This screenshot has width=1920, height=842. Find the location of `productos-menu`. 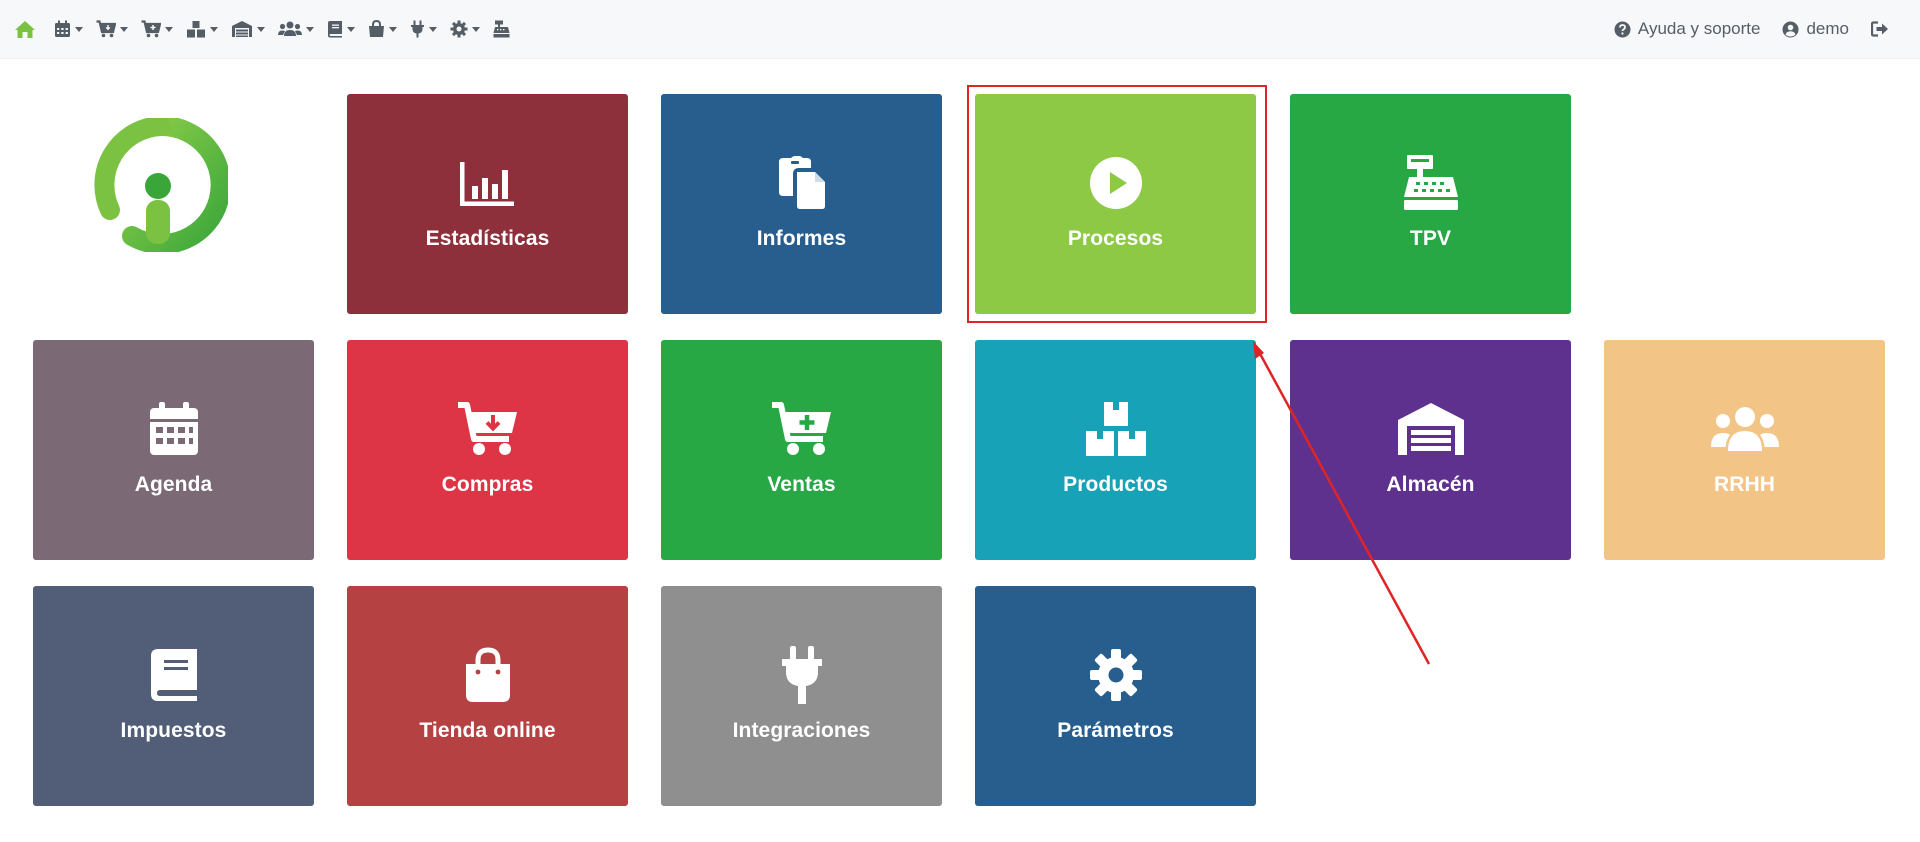

productos-menu is located at coordinates (202, 29).